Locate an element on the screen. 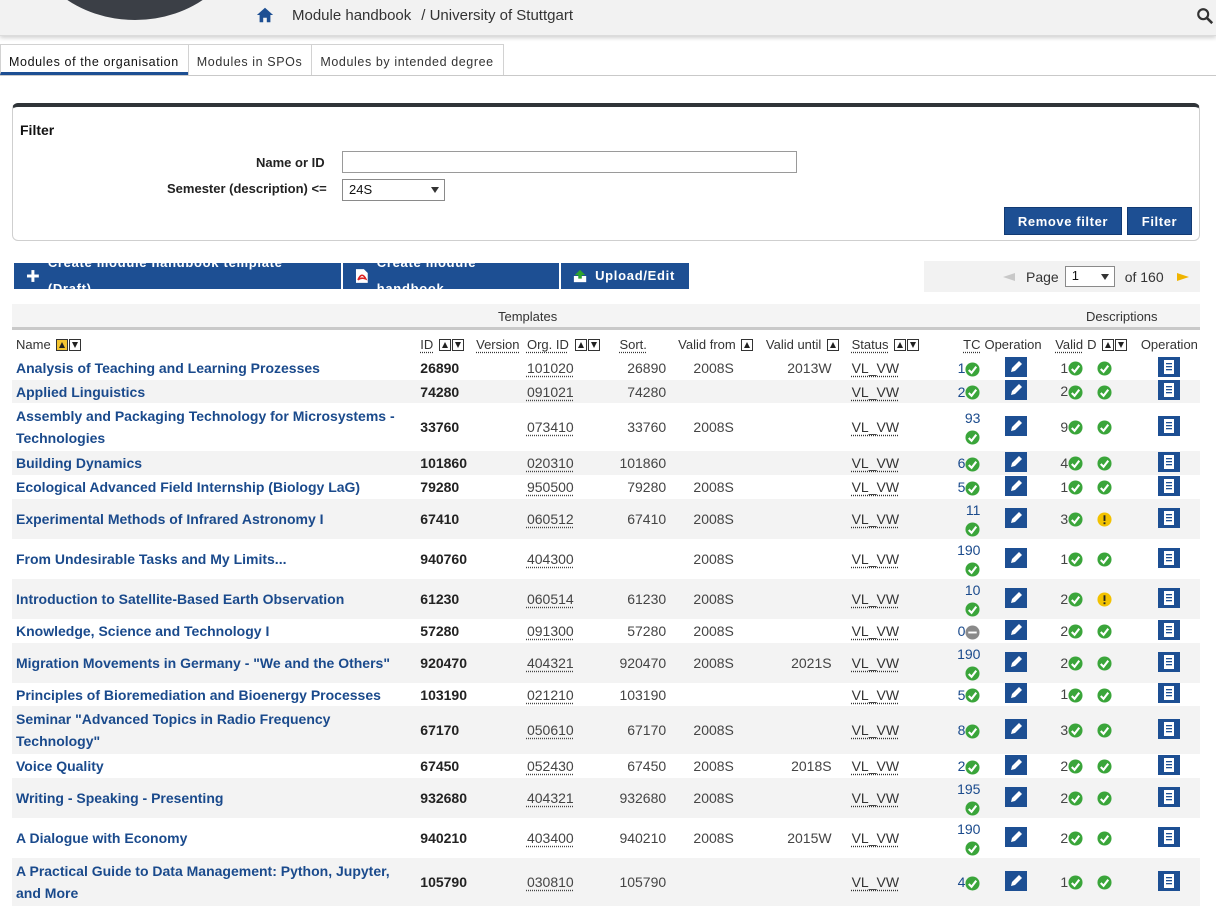 This screenshot has height=913, width=1216. col-org-id: Org. ID is located at coordinates (571, 344).